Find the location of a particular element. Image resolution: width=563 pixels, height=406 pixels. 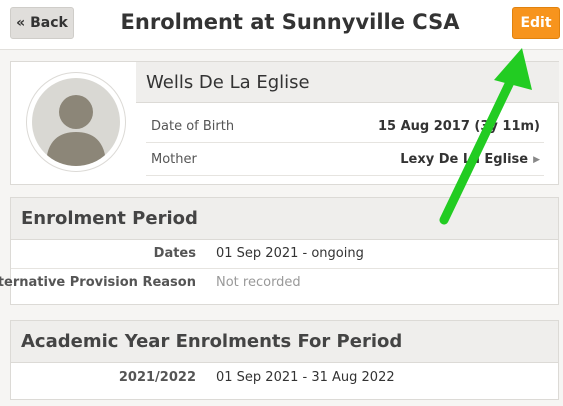

date-of-birth-label: Date of Birth is located at coordinates (193, 126).